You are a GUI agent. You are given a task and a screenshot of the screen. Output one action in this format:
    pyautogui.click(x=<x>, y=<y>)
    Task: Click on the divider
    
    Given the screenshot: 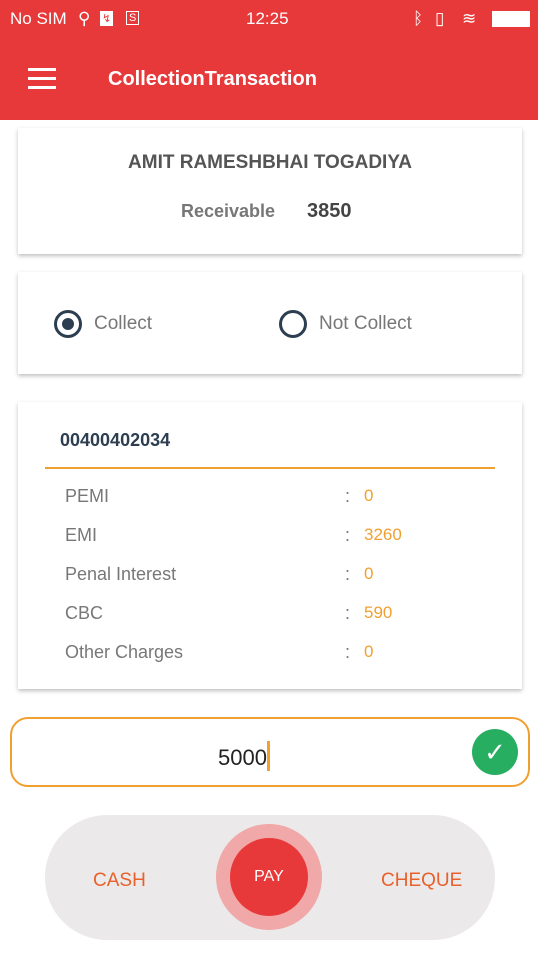 What is the action you would take?
    pyautogui.click(x=270, y=468)
    